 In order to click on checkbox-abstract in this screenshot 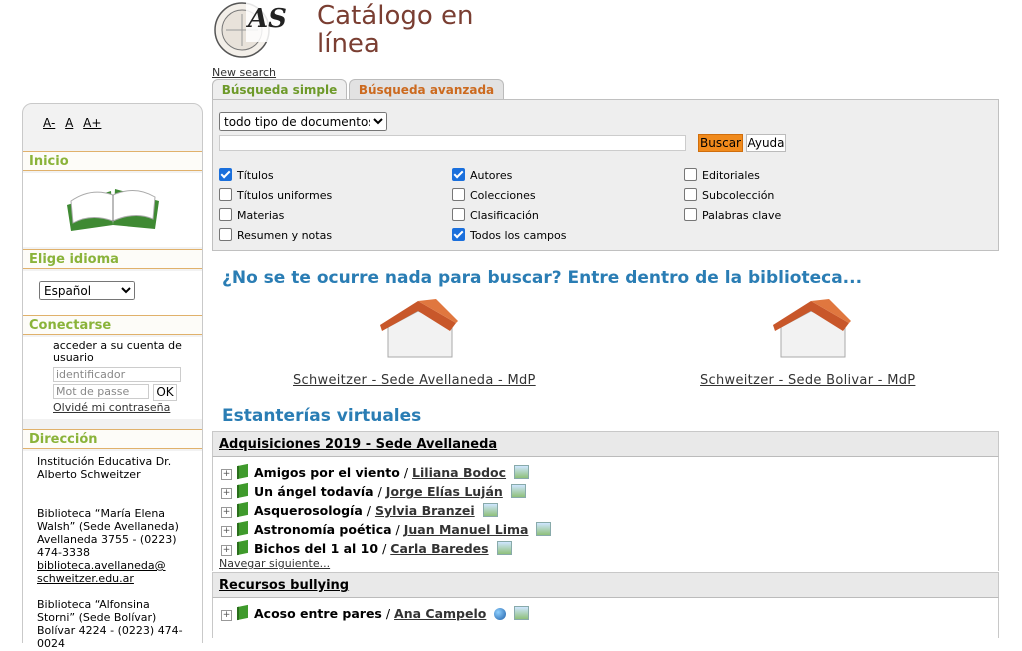, I will do `click(225, 234)`.